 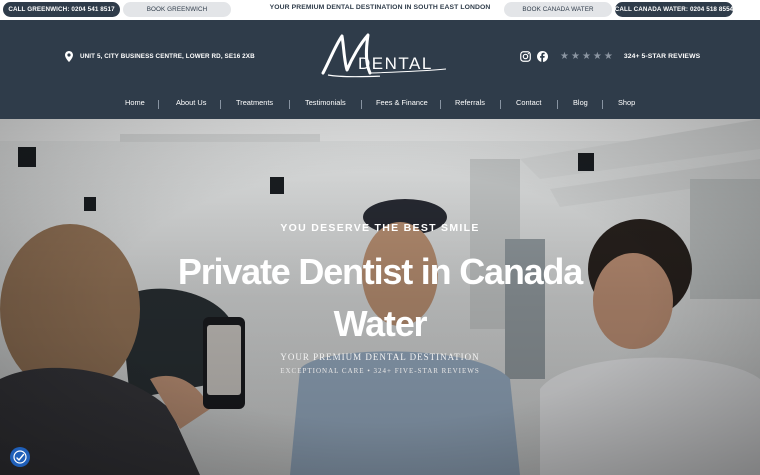 I want to click on hero-subtitle: YOUR PREMIUM DENTAL DESTINATION, so click(x=380, y=357).